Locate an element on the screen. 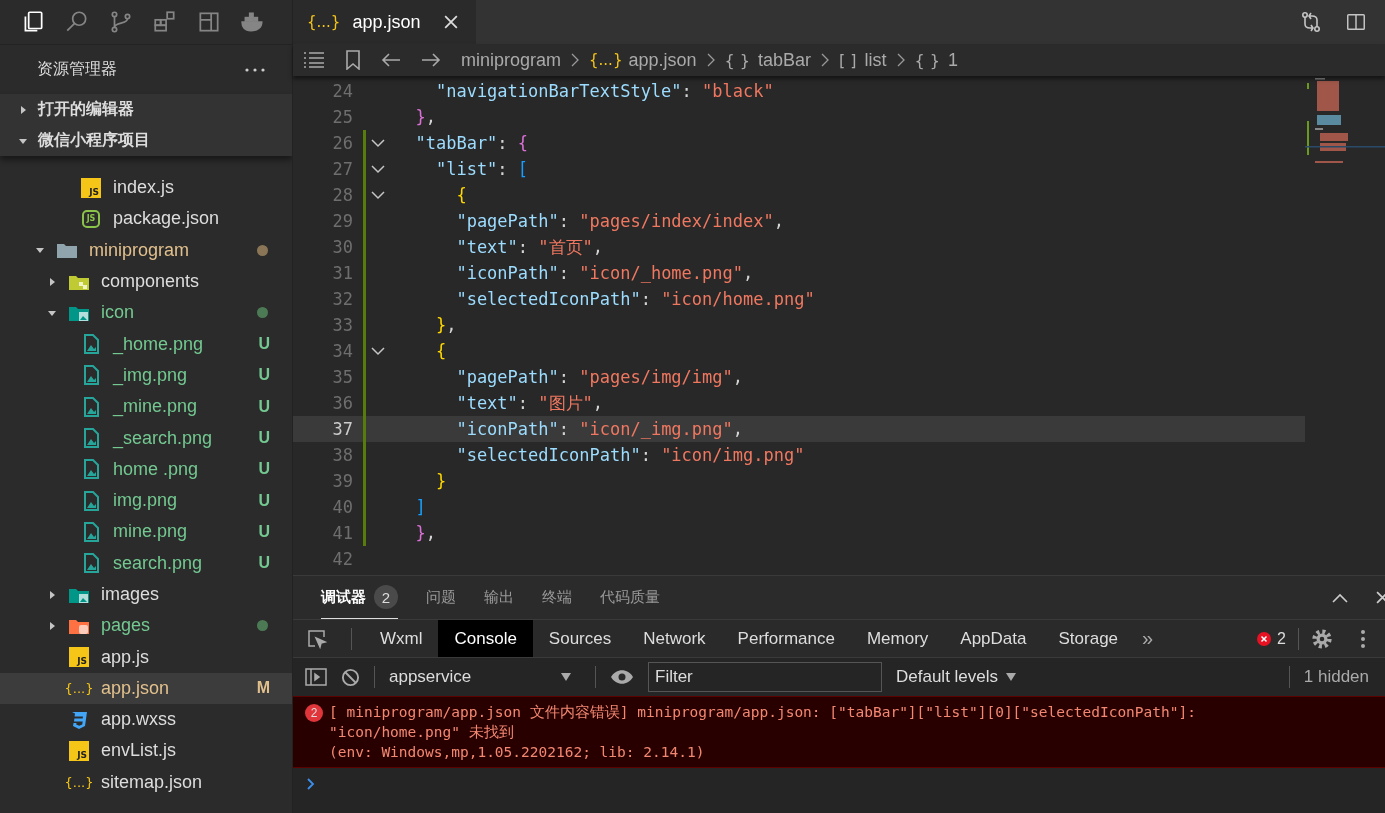 The height and width of the screenshot is (813, 1385). tree-item: {...} sitemap.json is located at coordinates (146, 782).